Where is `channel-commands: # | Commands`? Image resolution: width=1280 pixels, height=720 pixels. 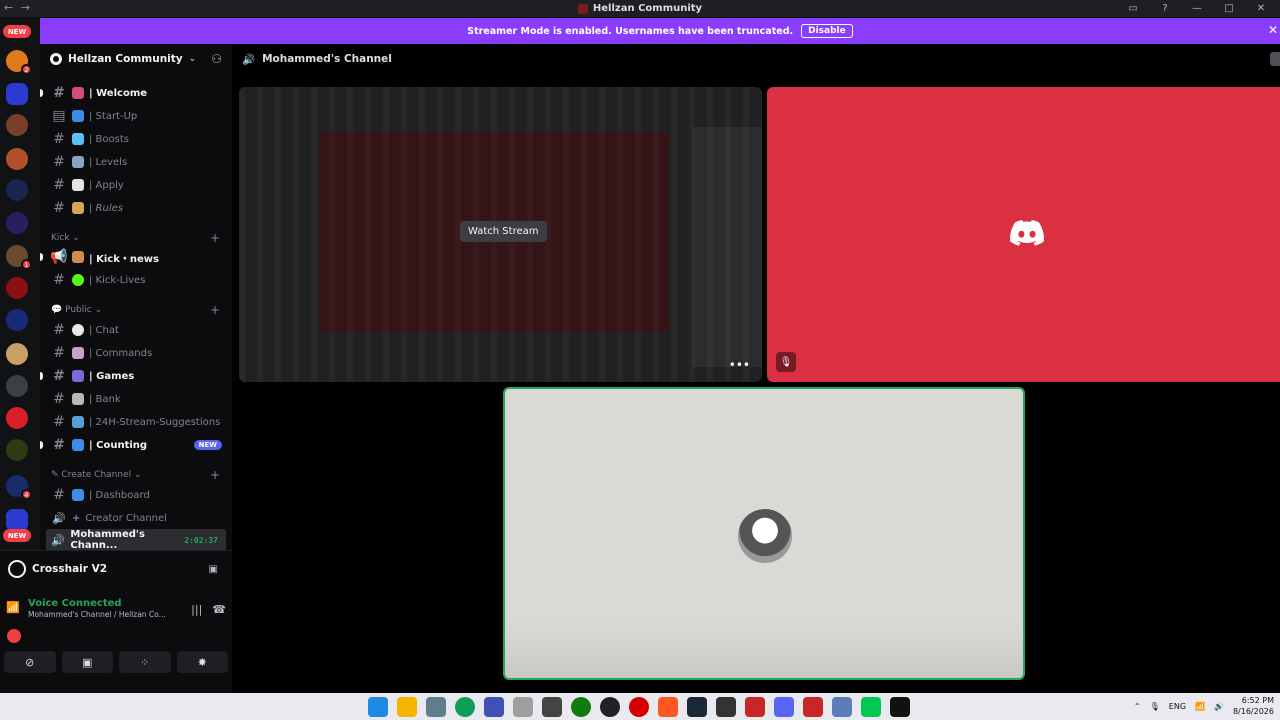 channel-commands: # | Commands is located at coordinates (136, 353).